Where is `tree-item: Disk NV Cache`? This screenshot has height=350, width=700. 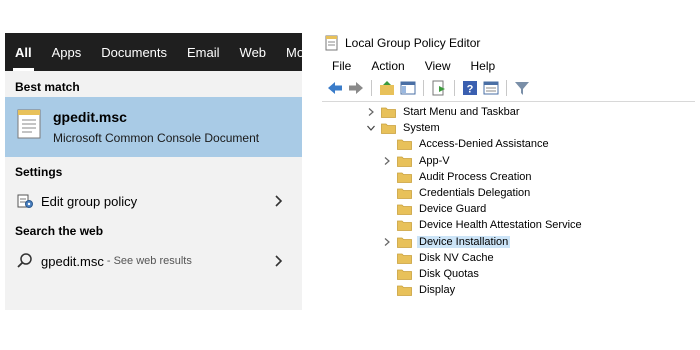 tree-item: Disk NV Cache is located at coordinates (439, 258).